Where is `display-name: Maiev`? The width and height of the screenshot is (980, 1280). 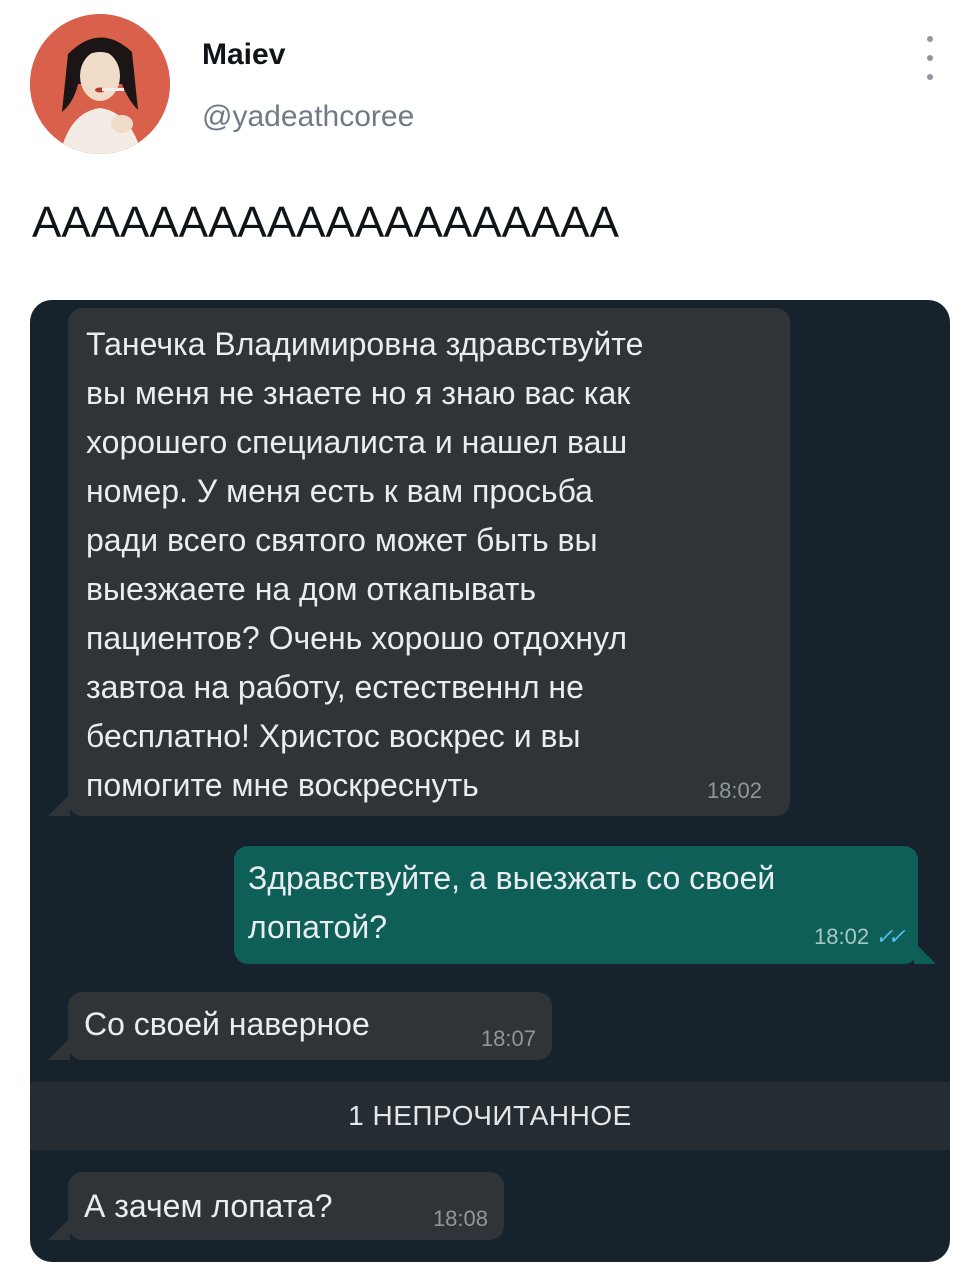
display-name: Maiev is located at coordinates (243, 55).